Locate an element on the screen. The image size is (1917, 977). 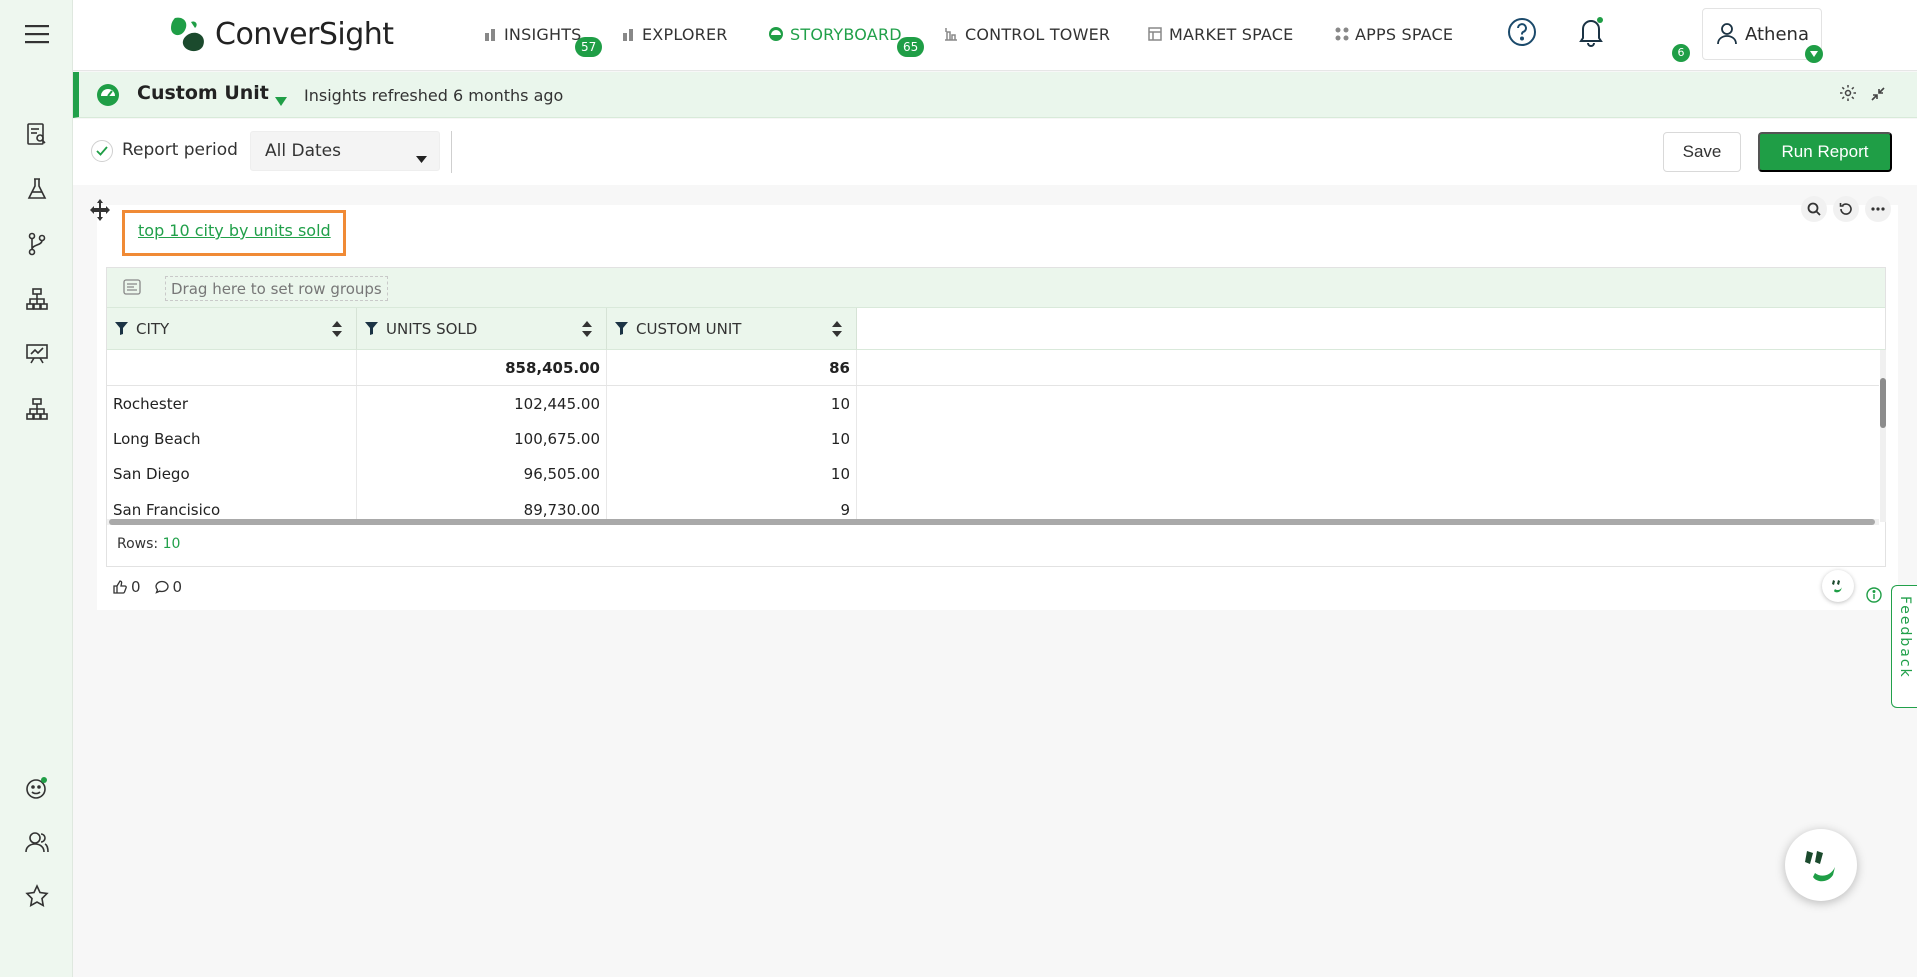
cell-custom-unit: 10 is located at coordinates (732, 473).